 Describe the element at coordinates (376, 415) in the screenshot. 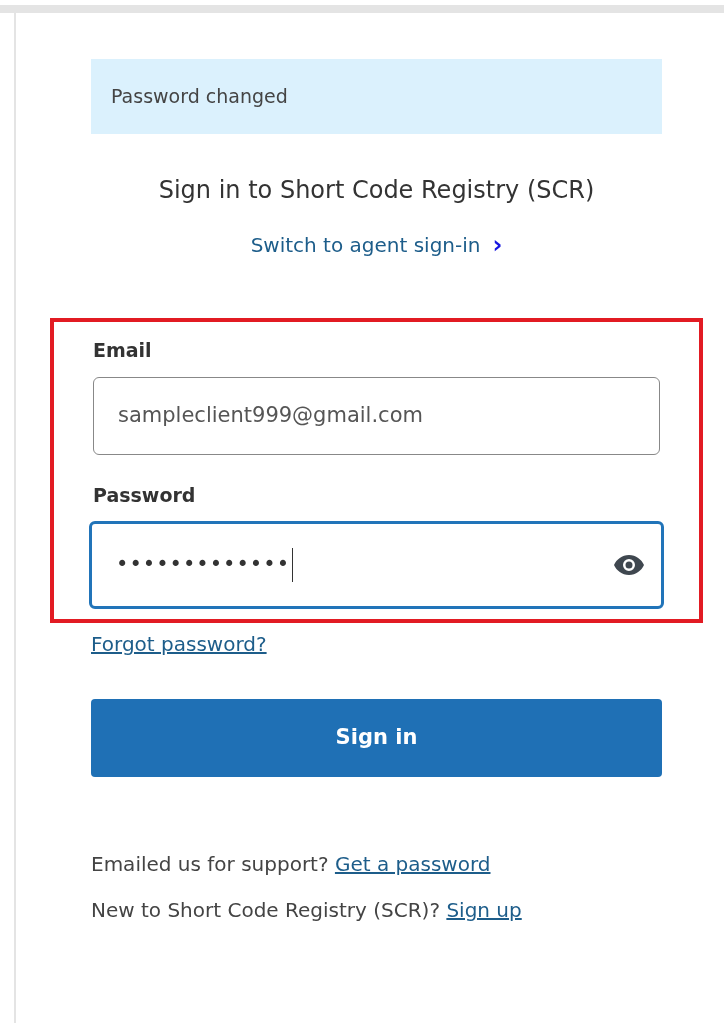

I see `email-field: sampleclient999@gmail.com` at that location.